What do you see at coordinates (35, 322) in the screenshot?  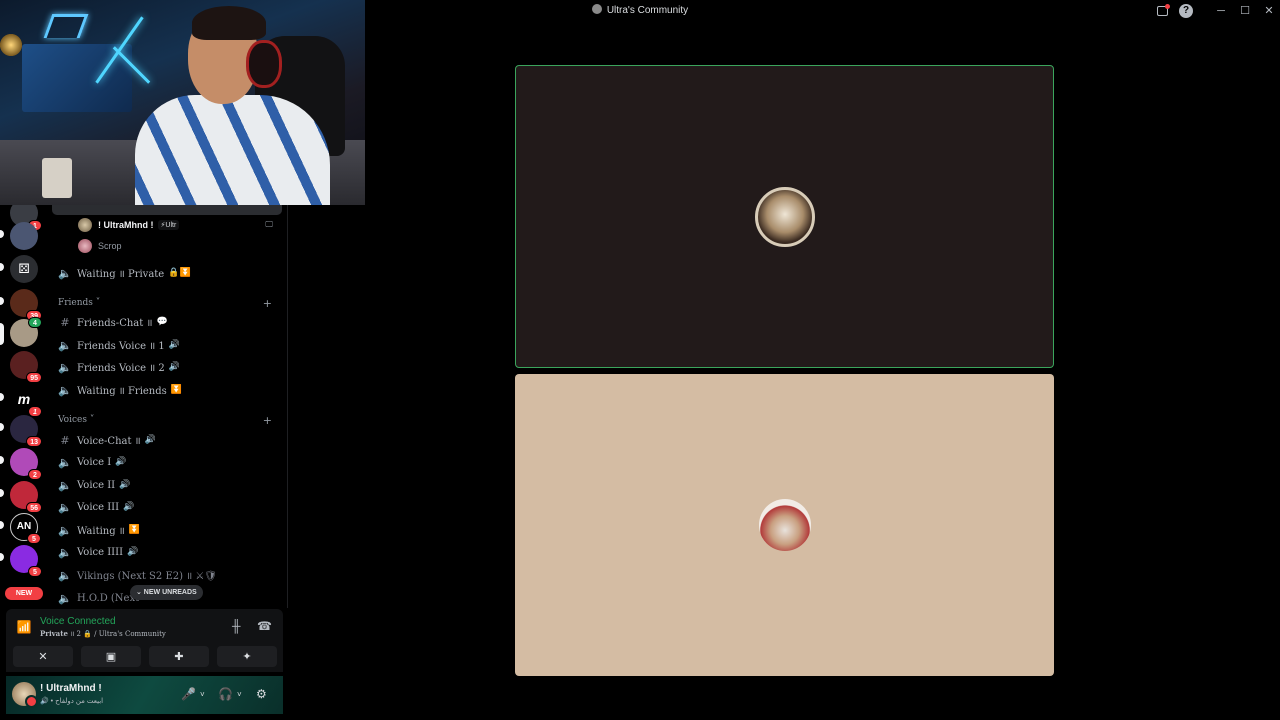 I see `server-badge: 4` at bounding box center [35, 322].